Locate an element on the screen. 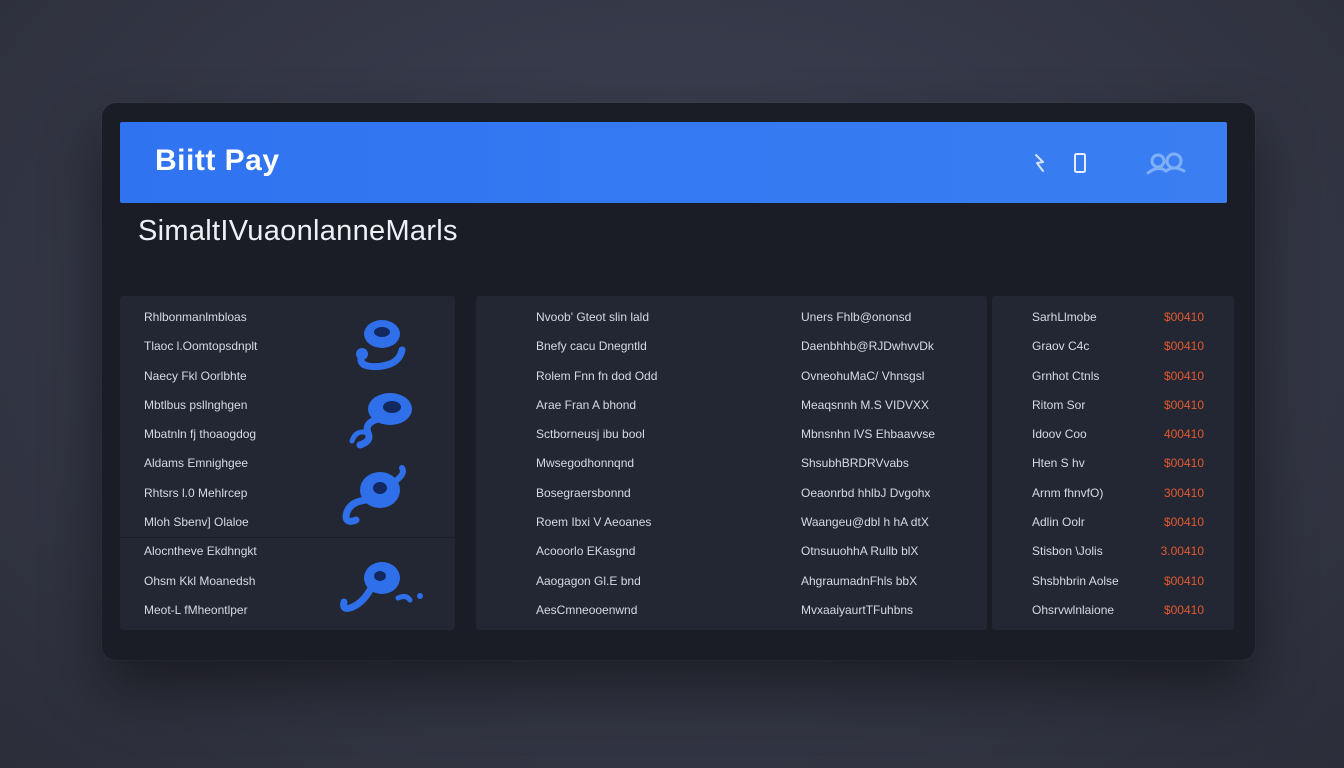  table-cell: Mbnsnhn lVS Ehbaavvse is located at coordinates (868, 434).